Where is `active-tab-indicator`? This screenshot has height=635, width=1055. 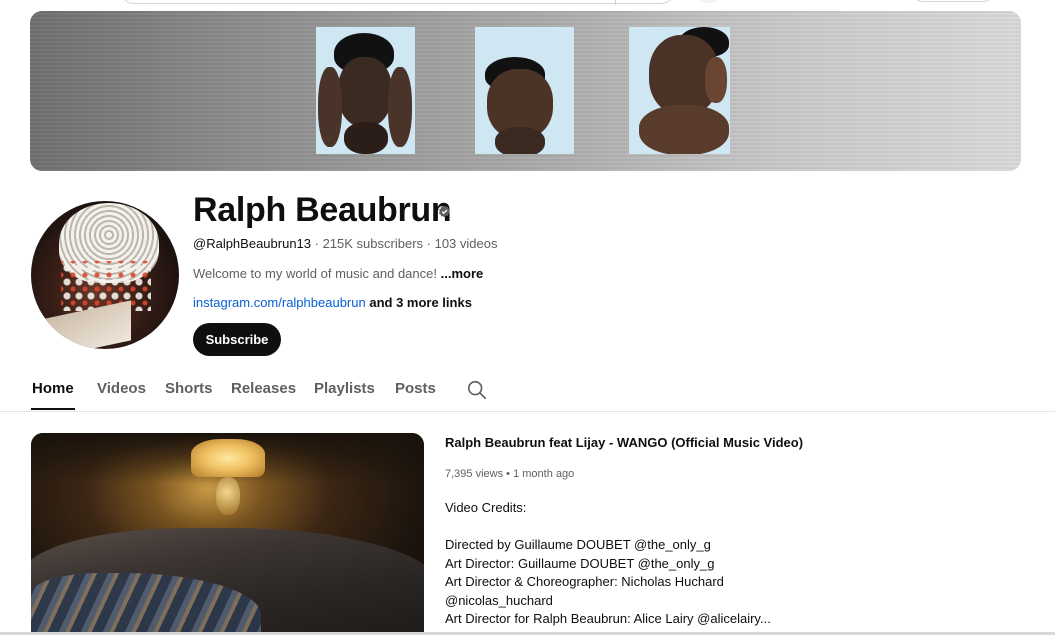
active-tab-indicator is located at coordinates (53, 409).